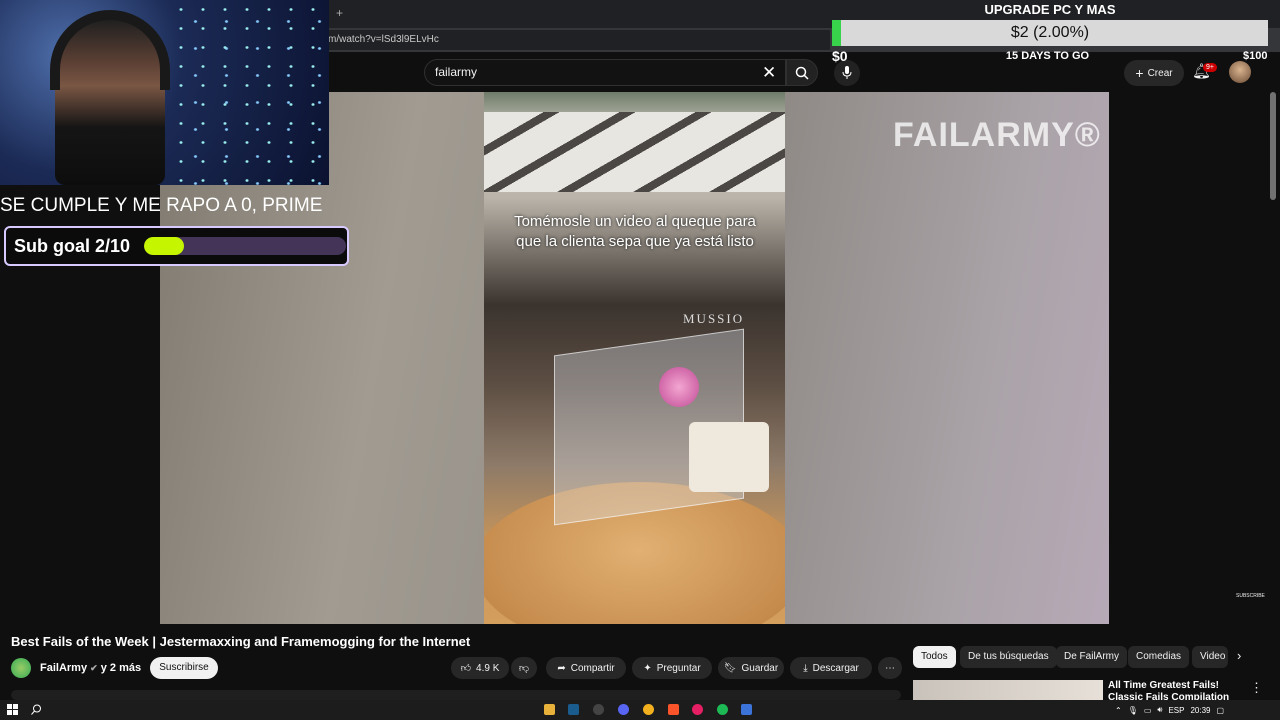  I want to click on ask-label: Preguntar, so click(678, 668).